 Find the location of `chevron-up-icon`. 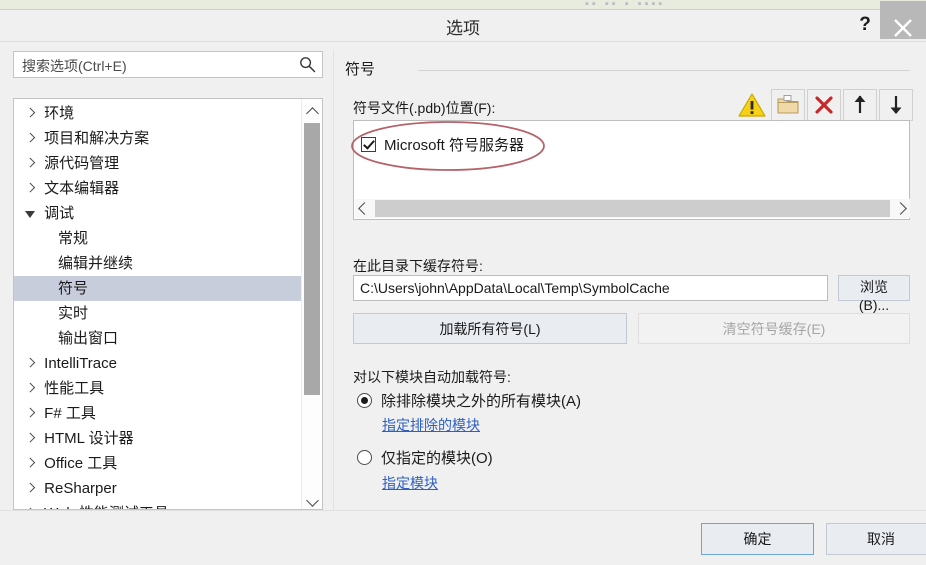

chevron-up-icon is located at coordinates (312, 113).